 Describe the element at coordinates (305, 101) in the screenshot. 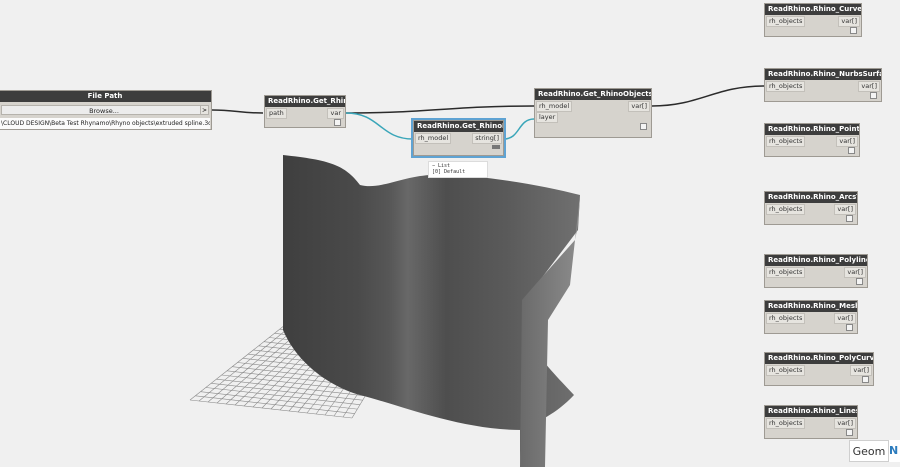

I see `node-title: ReadRhino.Get_RhinoFile` at that location.